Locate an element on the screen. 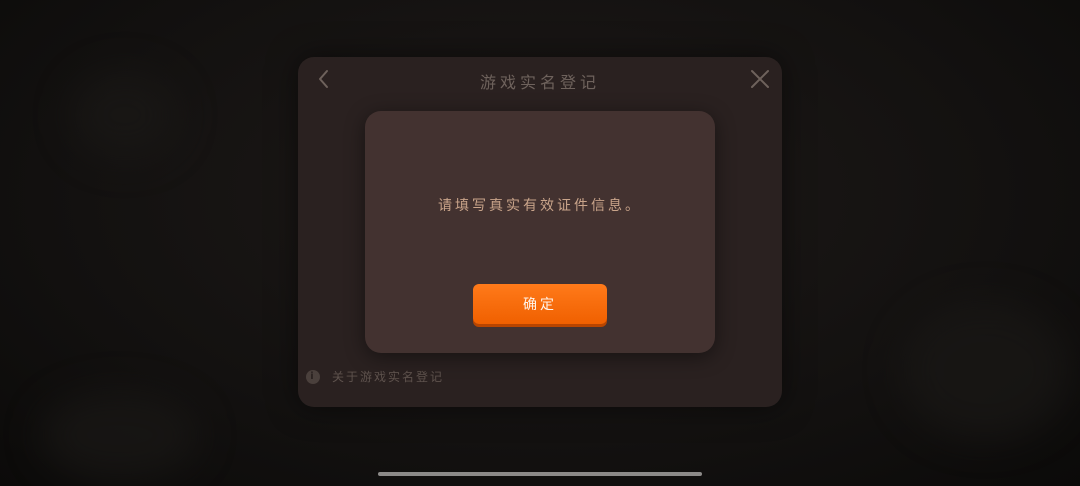 This screenshot has height=486, width=1080. about-registration-label: 关于游戏实名登记 is located at coordinates (388, 377).